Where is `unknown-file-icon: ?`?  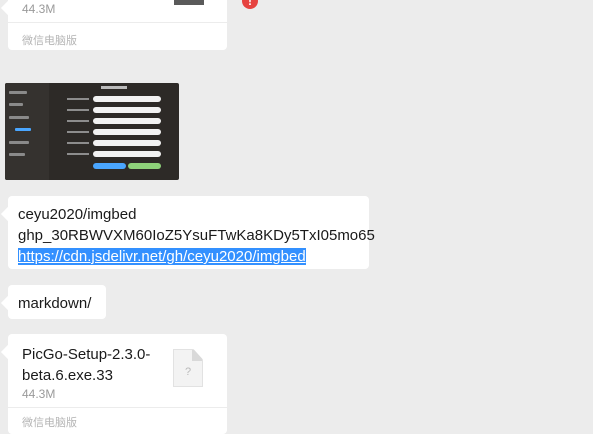
unknown-file-icon: ? is located at coordinates (188, 368).